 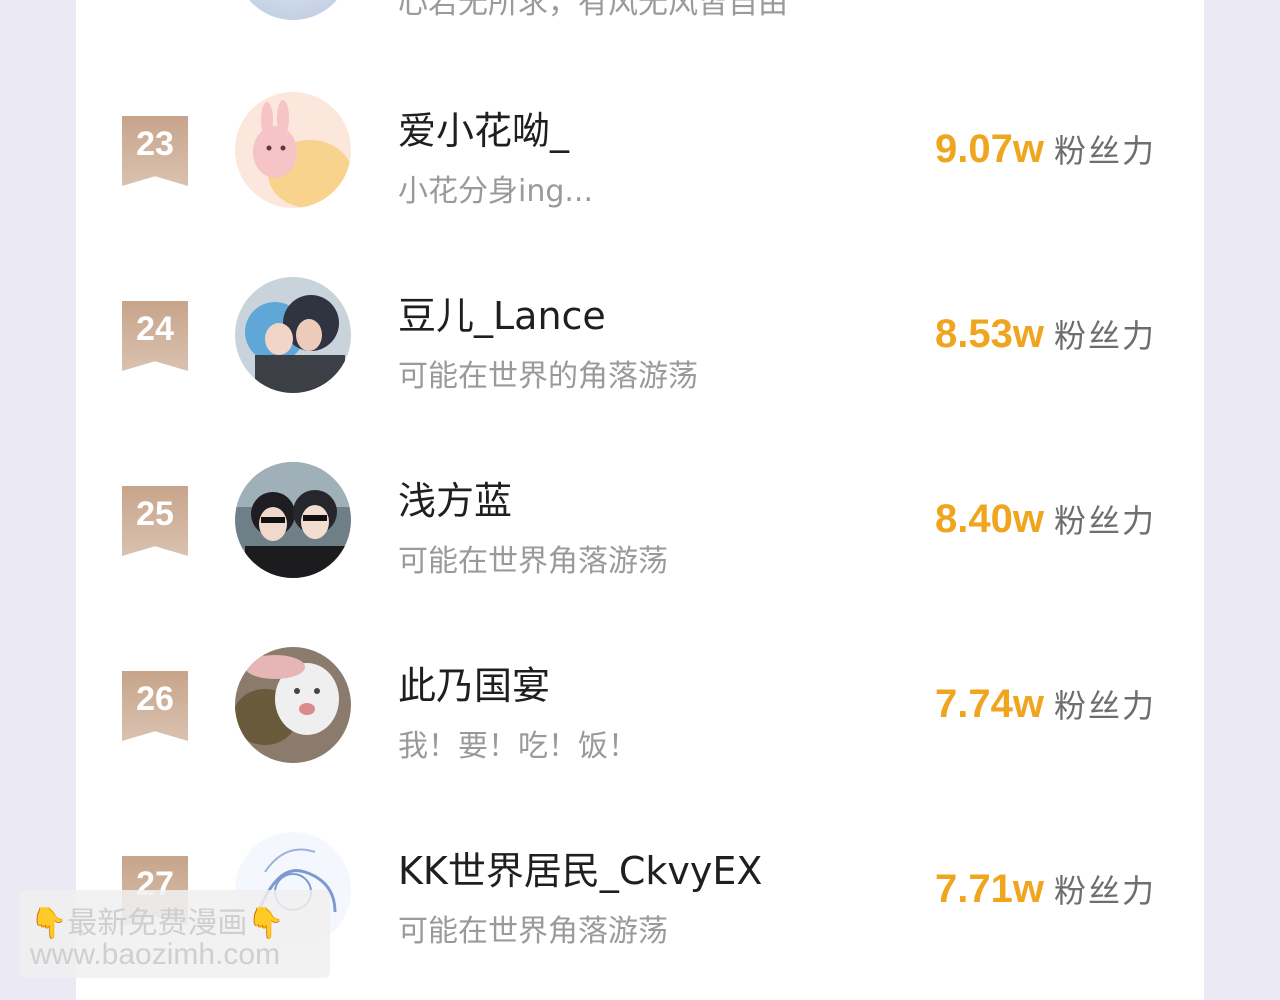 I want to click on fans-value: 8.40w, so click(x=989, y=519).